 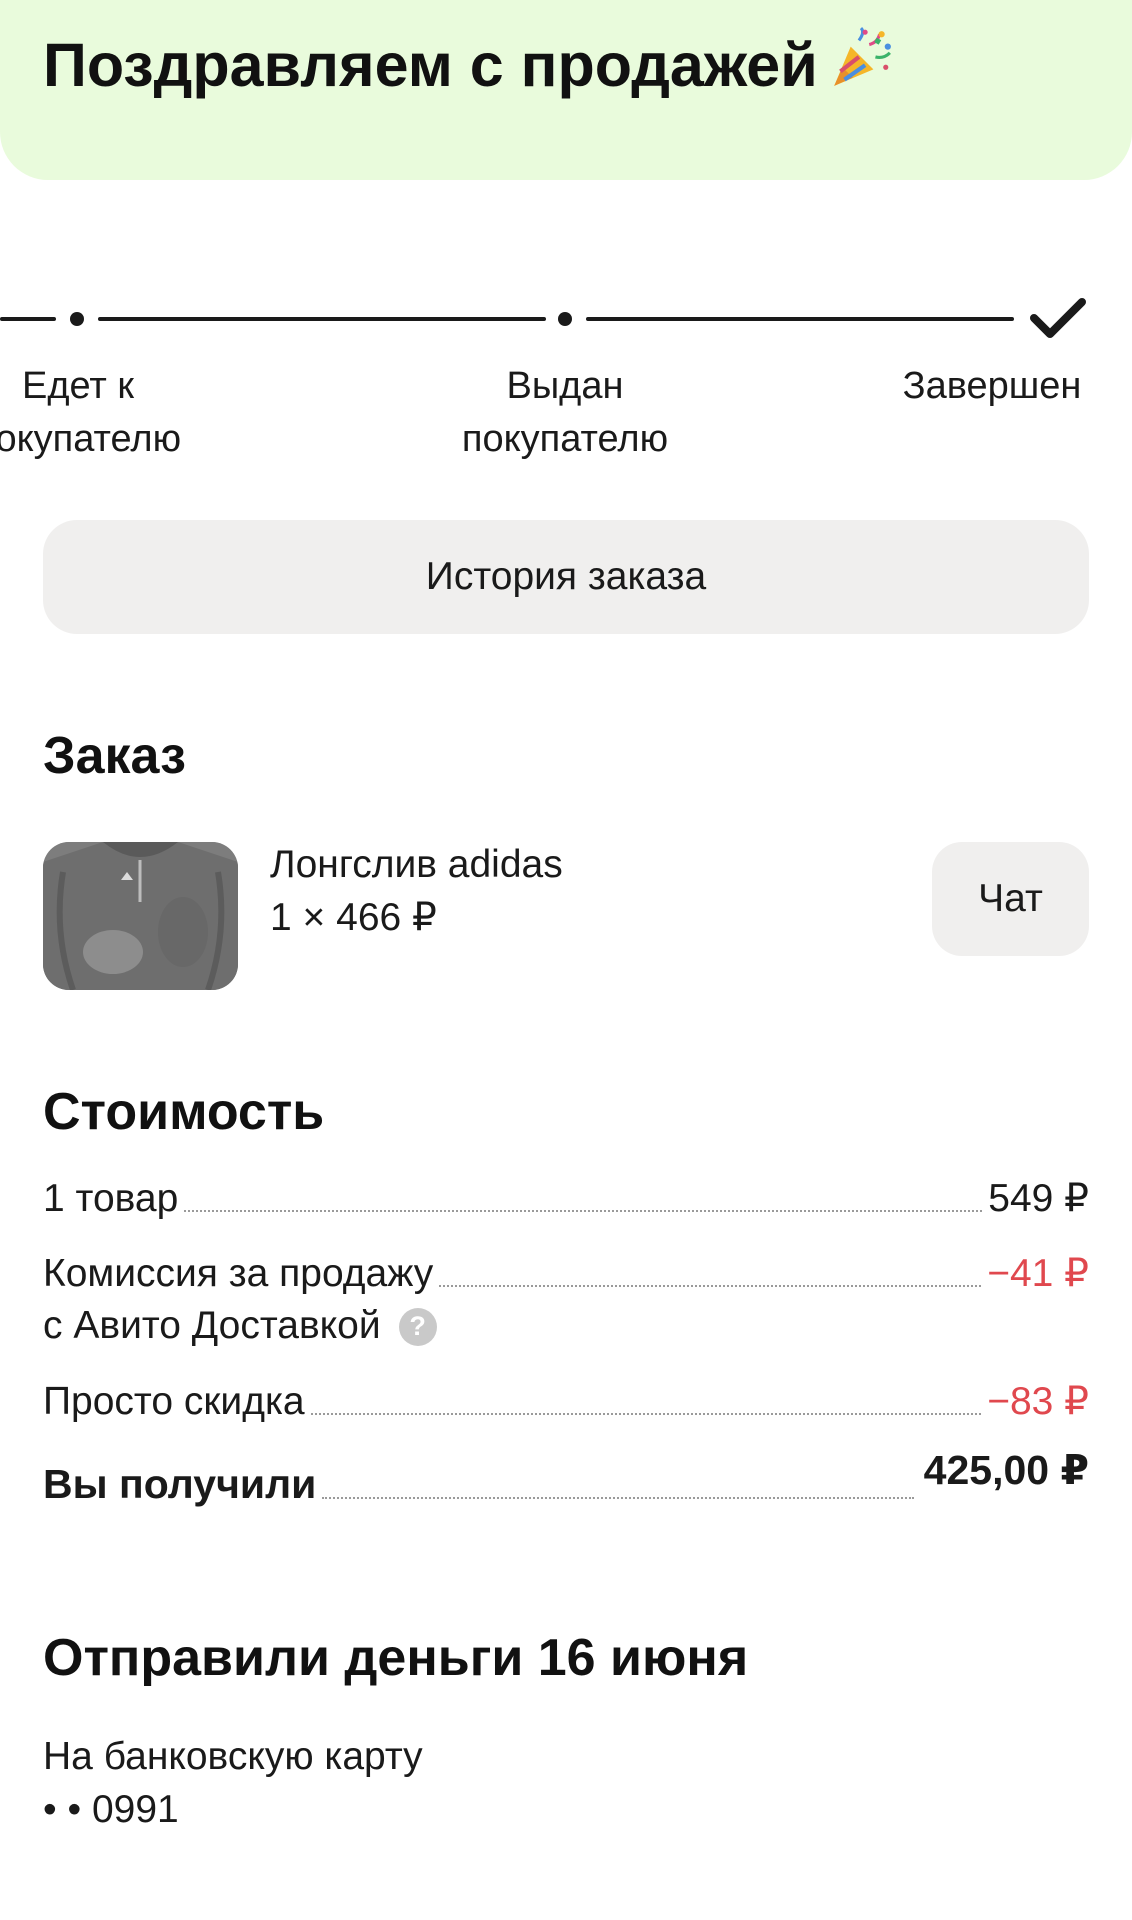 I want to click on payout-section-title: Отправили деньги 16 июня, so click(x=396, y=1658).